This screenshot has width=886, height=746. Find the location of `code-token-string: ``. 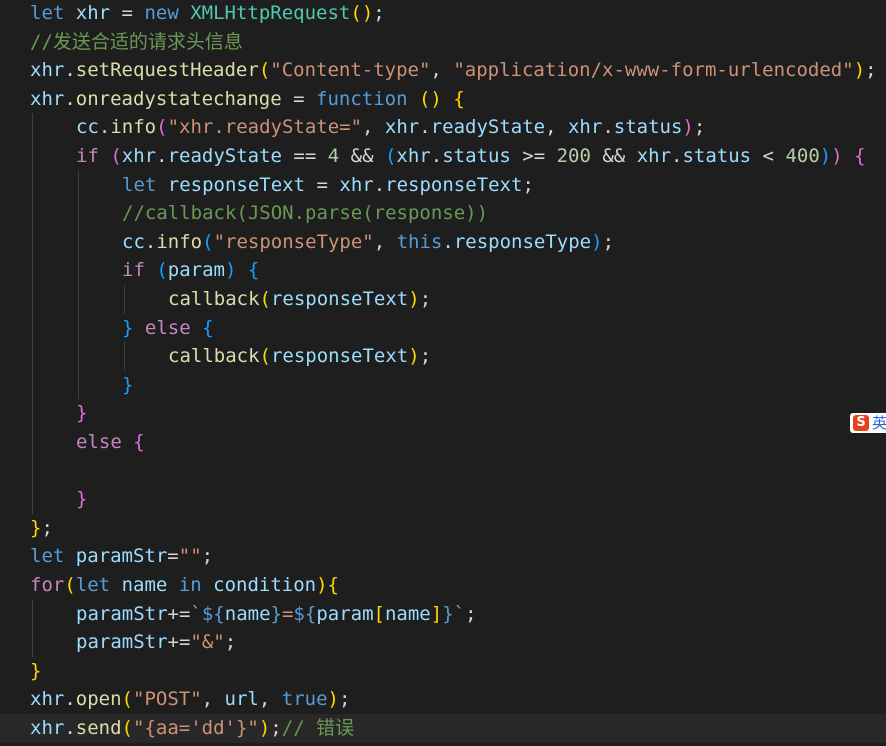

code-token-string: ` is located at coordinates (459, 613).